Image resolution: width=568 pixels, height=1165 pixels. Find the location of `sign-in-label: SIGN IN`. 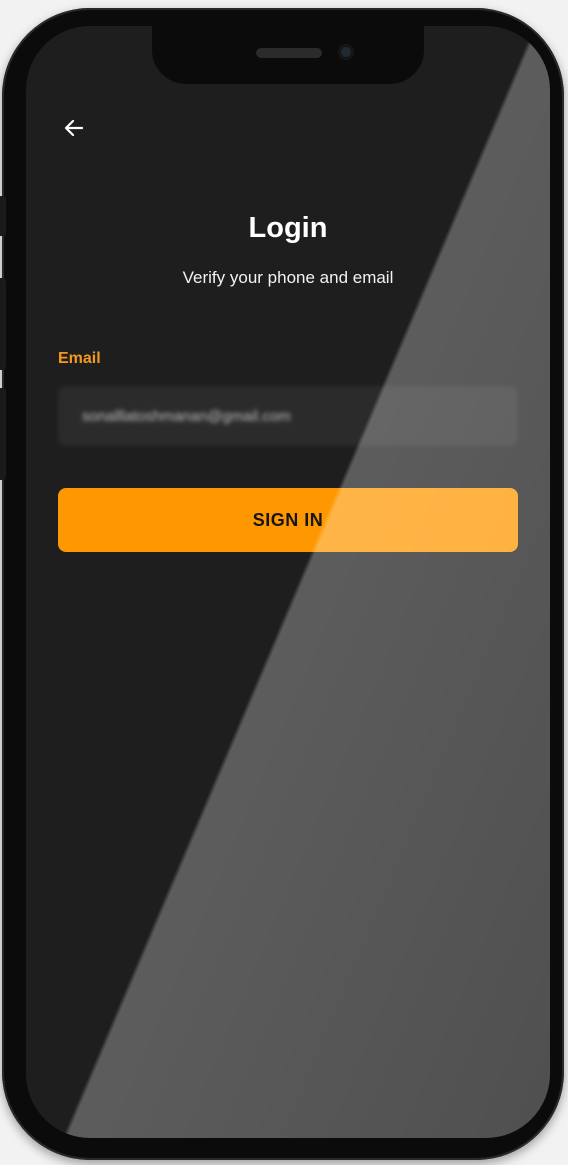

sign-in-label: SIGN IN is located at coordinates (288, 519).